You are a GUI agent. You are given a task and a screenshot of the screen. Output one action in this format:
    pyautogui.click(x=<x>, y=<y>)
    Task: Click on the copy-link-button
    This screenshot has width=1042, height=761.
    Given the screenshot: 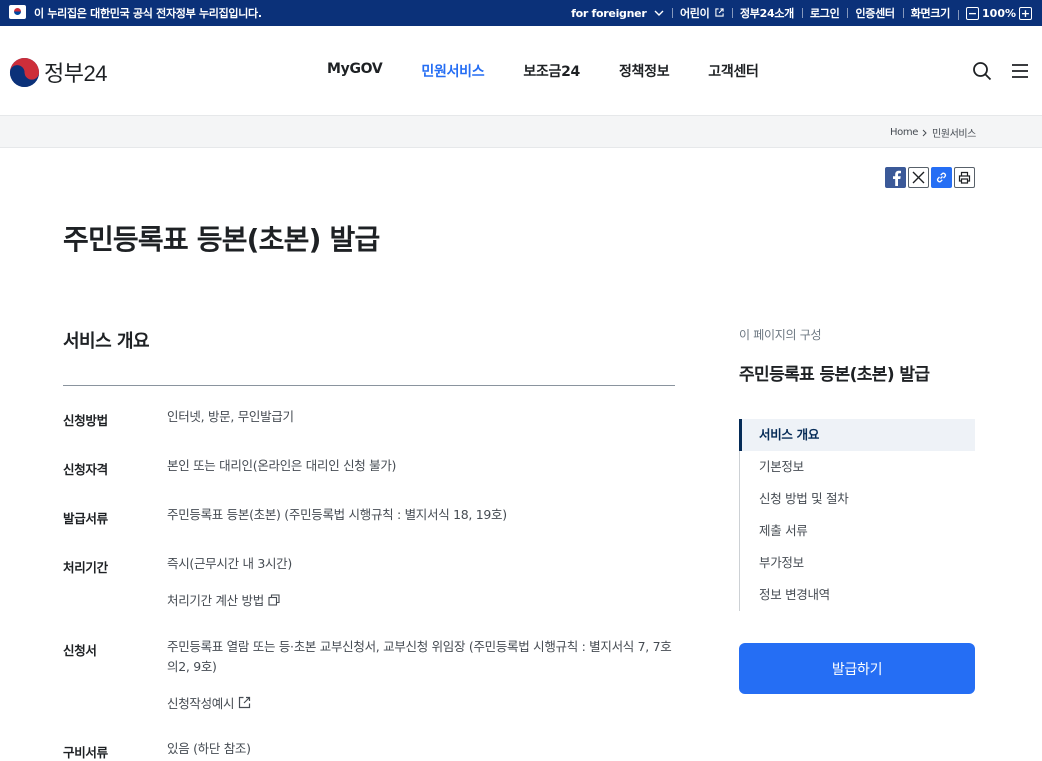 What is the action you would take?
    pyautogui.click(x=941, y=177)
    